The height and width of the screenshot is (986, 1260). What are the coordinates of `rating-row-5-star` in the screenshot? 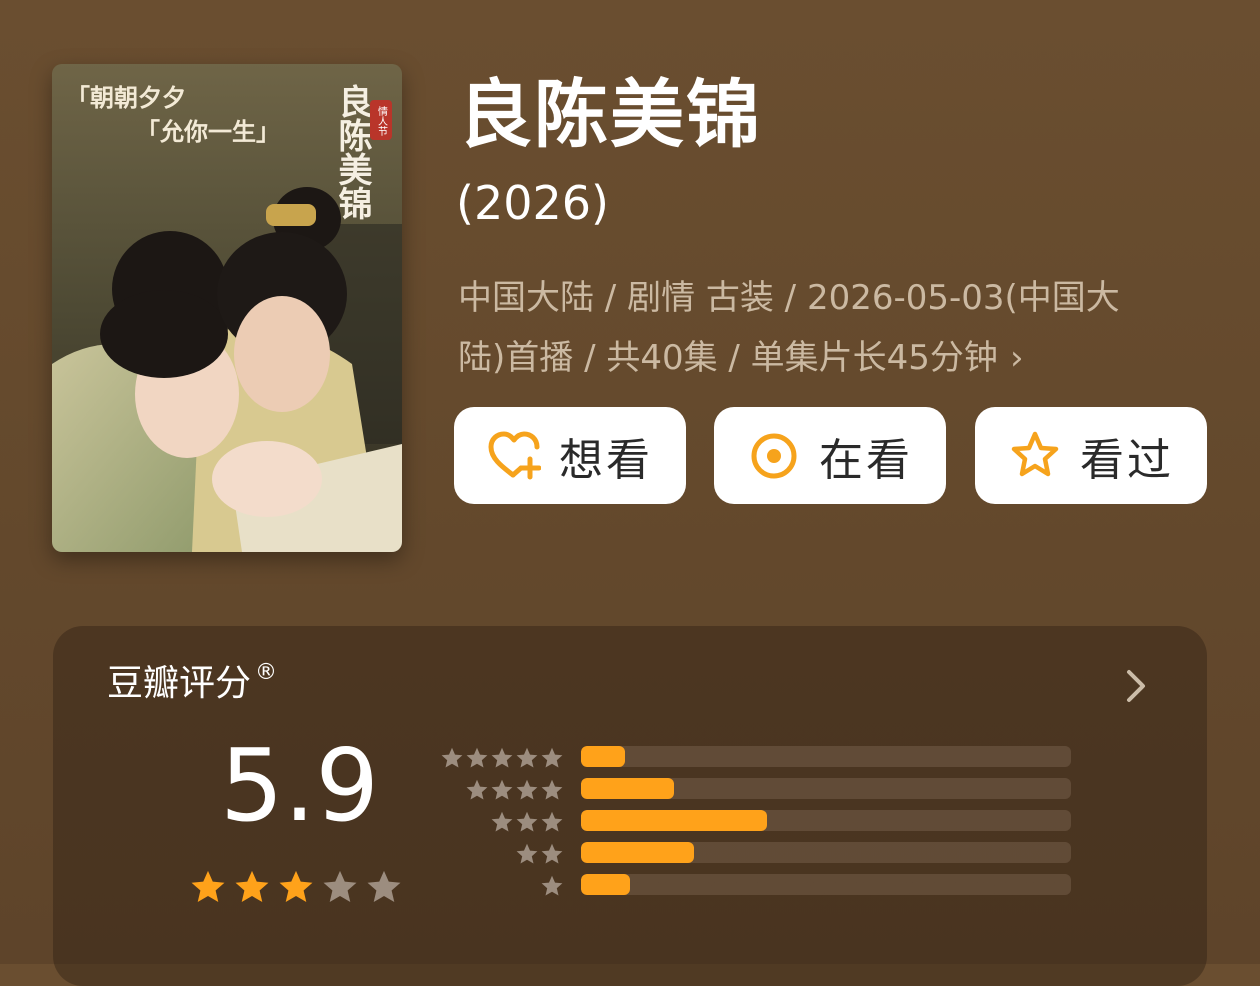 It's located at (759, 759).